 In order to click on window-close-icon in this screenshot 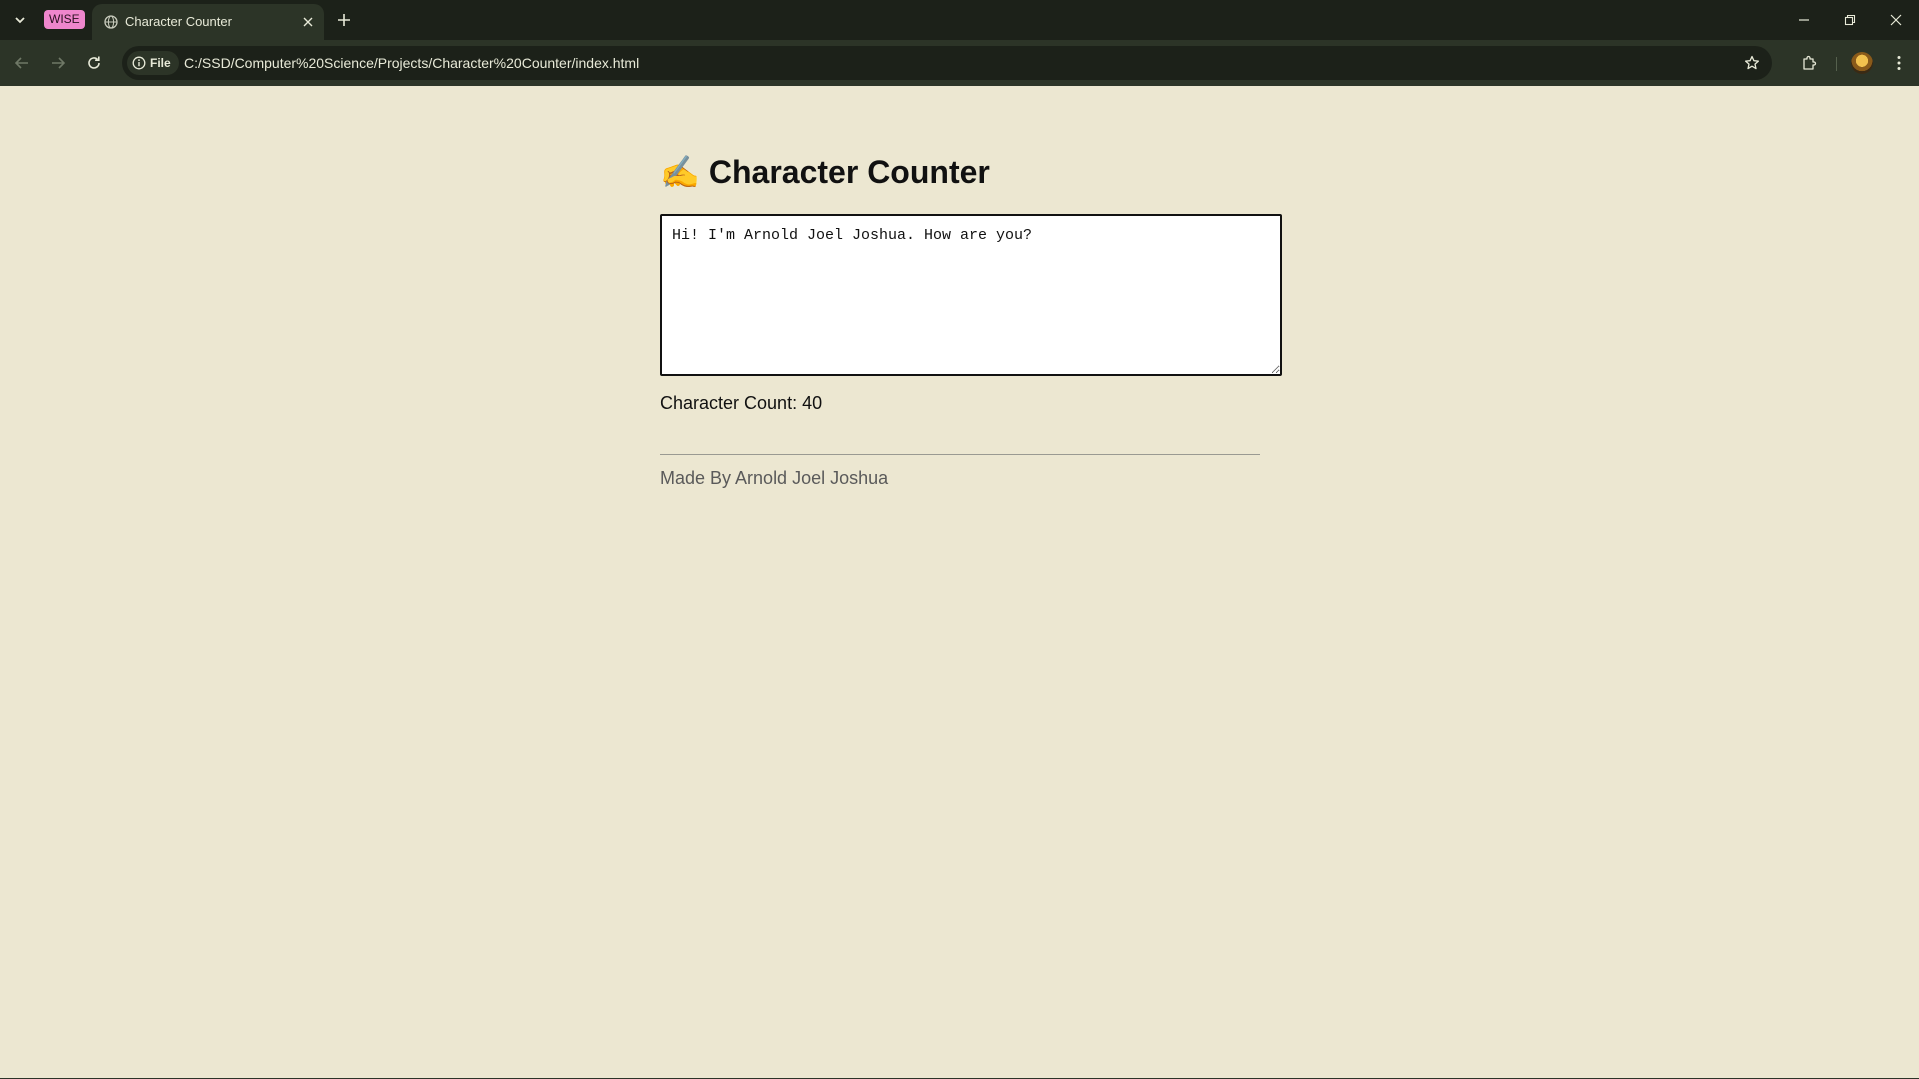, I will do `click(1896, 20)`.